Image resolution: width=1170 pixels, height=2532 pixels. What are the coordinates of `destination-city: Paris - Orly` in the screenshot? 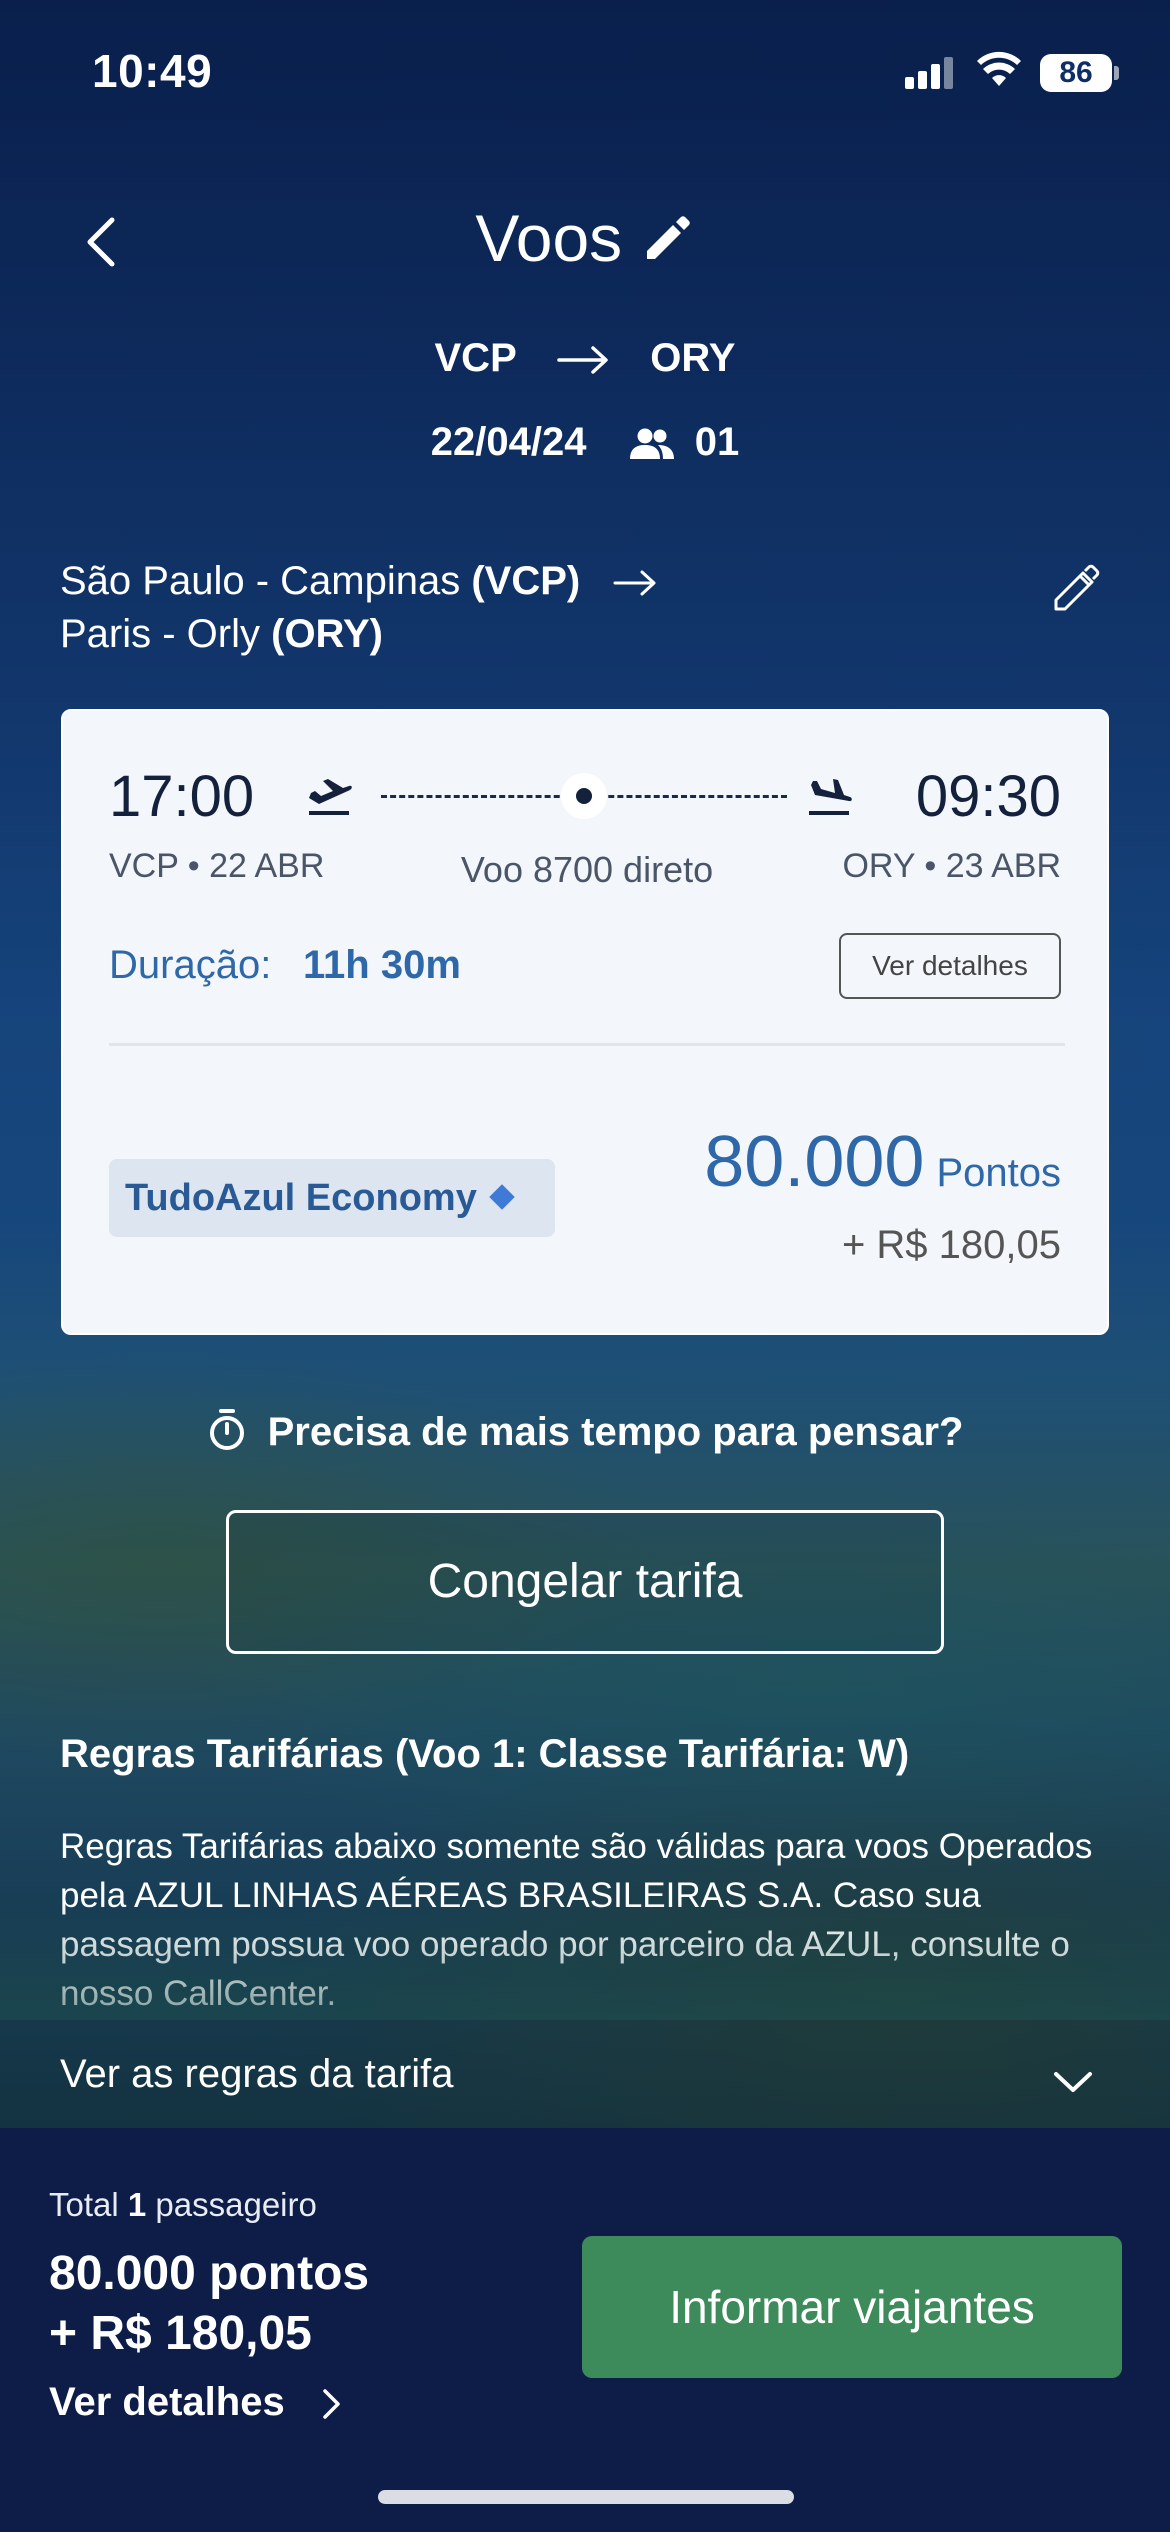 It's located at (160, 634).